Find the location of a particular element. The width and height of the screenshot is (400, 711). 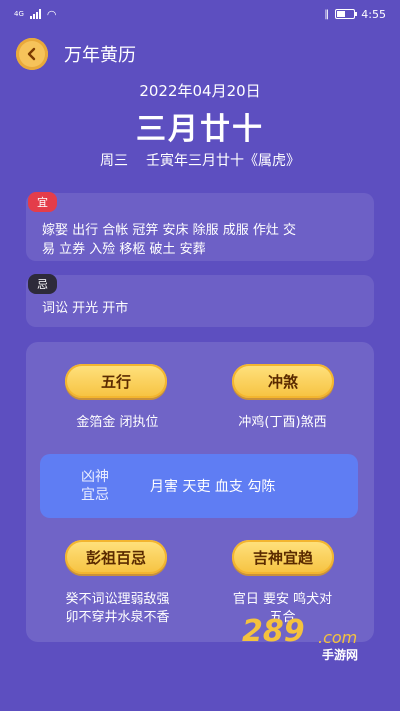

watermark-subtitle: 手游网 is located at coordinates (340, 655).